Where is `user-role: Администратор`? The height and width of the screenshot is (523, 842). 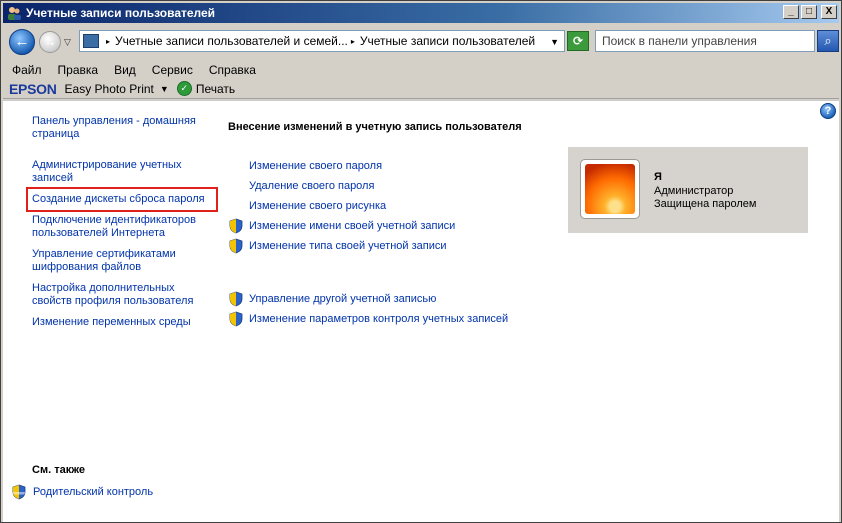
user-role: Администратор is located at coordinates (694, 191).